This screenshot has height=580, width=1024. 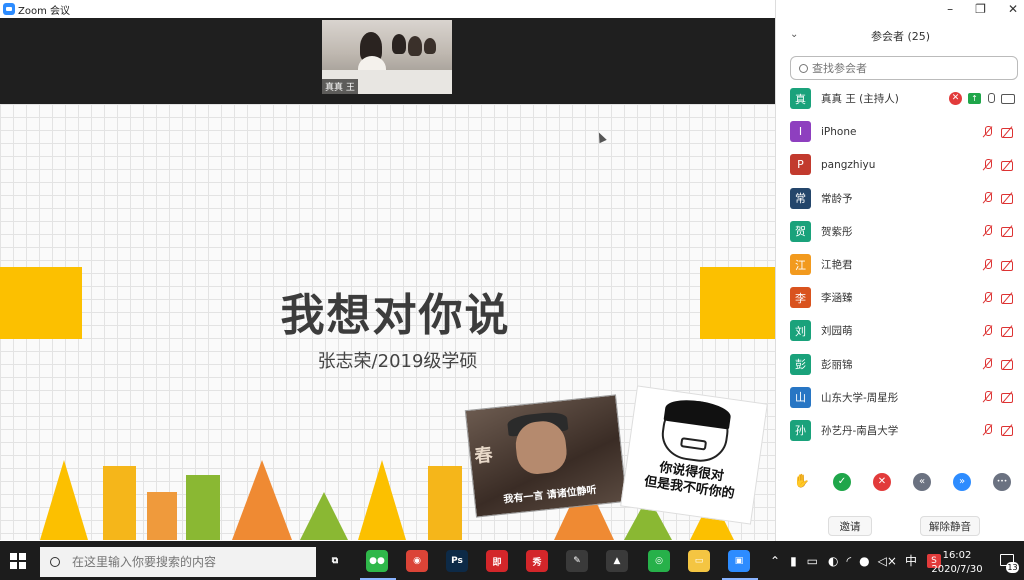 I want to click on search-icon, so click(x=55, y=562).